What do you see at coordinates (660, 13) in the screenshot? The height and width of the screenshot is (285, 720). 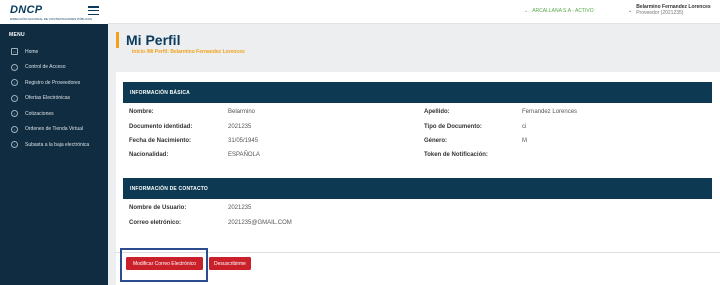 I see `user-role: Proveedor (2021235)` at bounding box center [660, 13].